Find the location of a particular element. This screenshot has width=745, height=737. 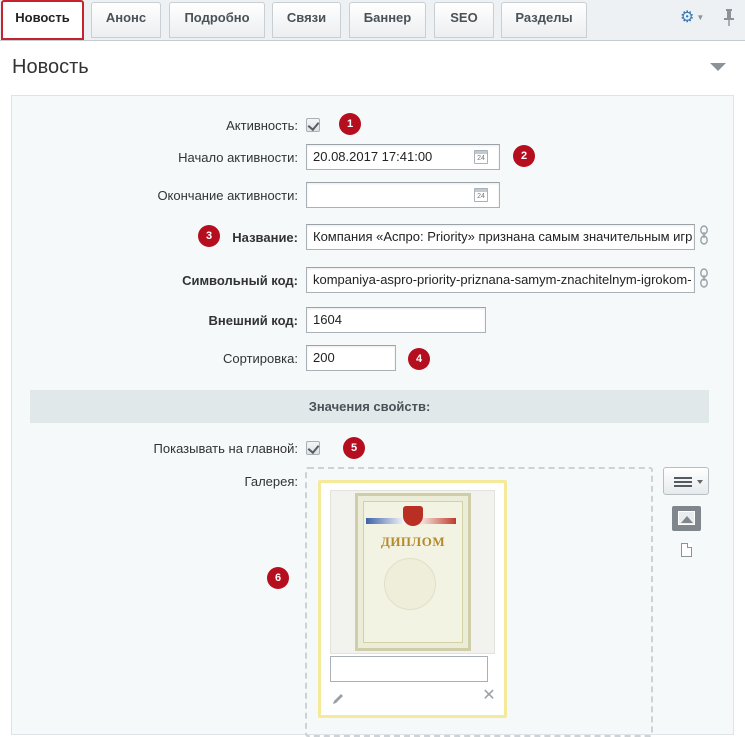

coat-of-arms-icon is located at coordinates (413, 516).